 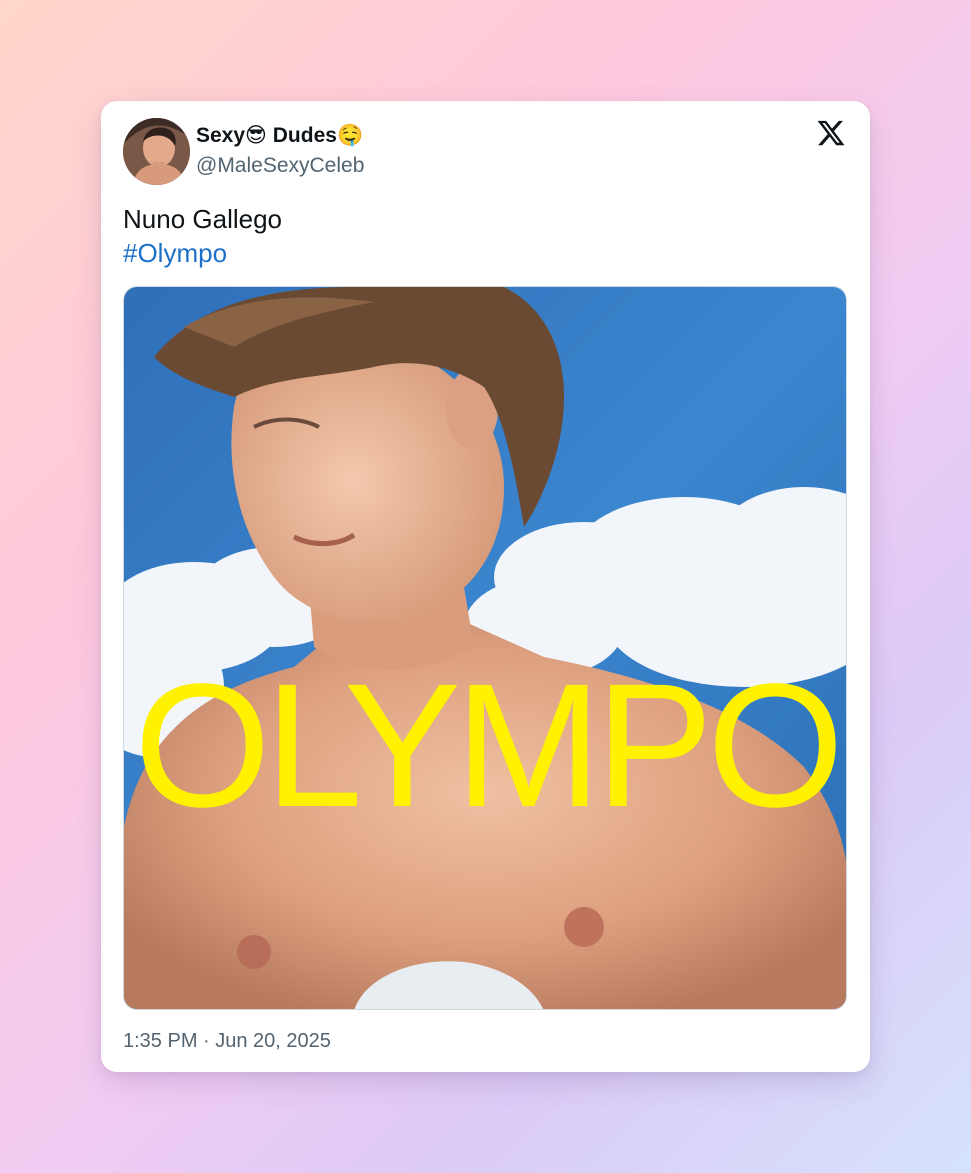 I want to click on tweet-body: Nuno Gallego, so click(x=202, y=219).